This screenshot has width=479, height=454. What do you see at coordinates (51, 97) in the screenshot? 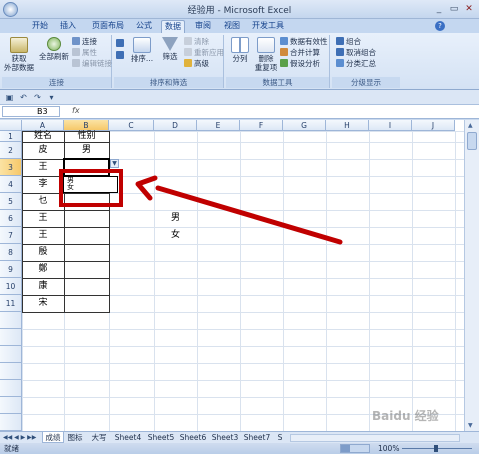
I see `customize-toolbar-icon: ▾` at bounding box center [51, 97].